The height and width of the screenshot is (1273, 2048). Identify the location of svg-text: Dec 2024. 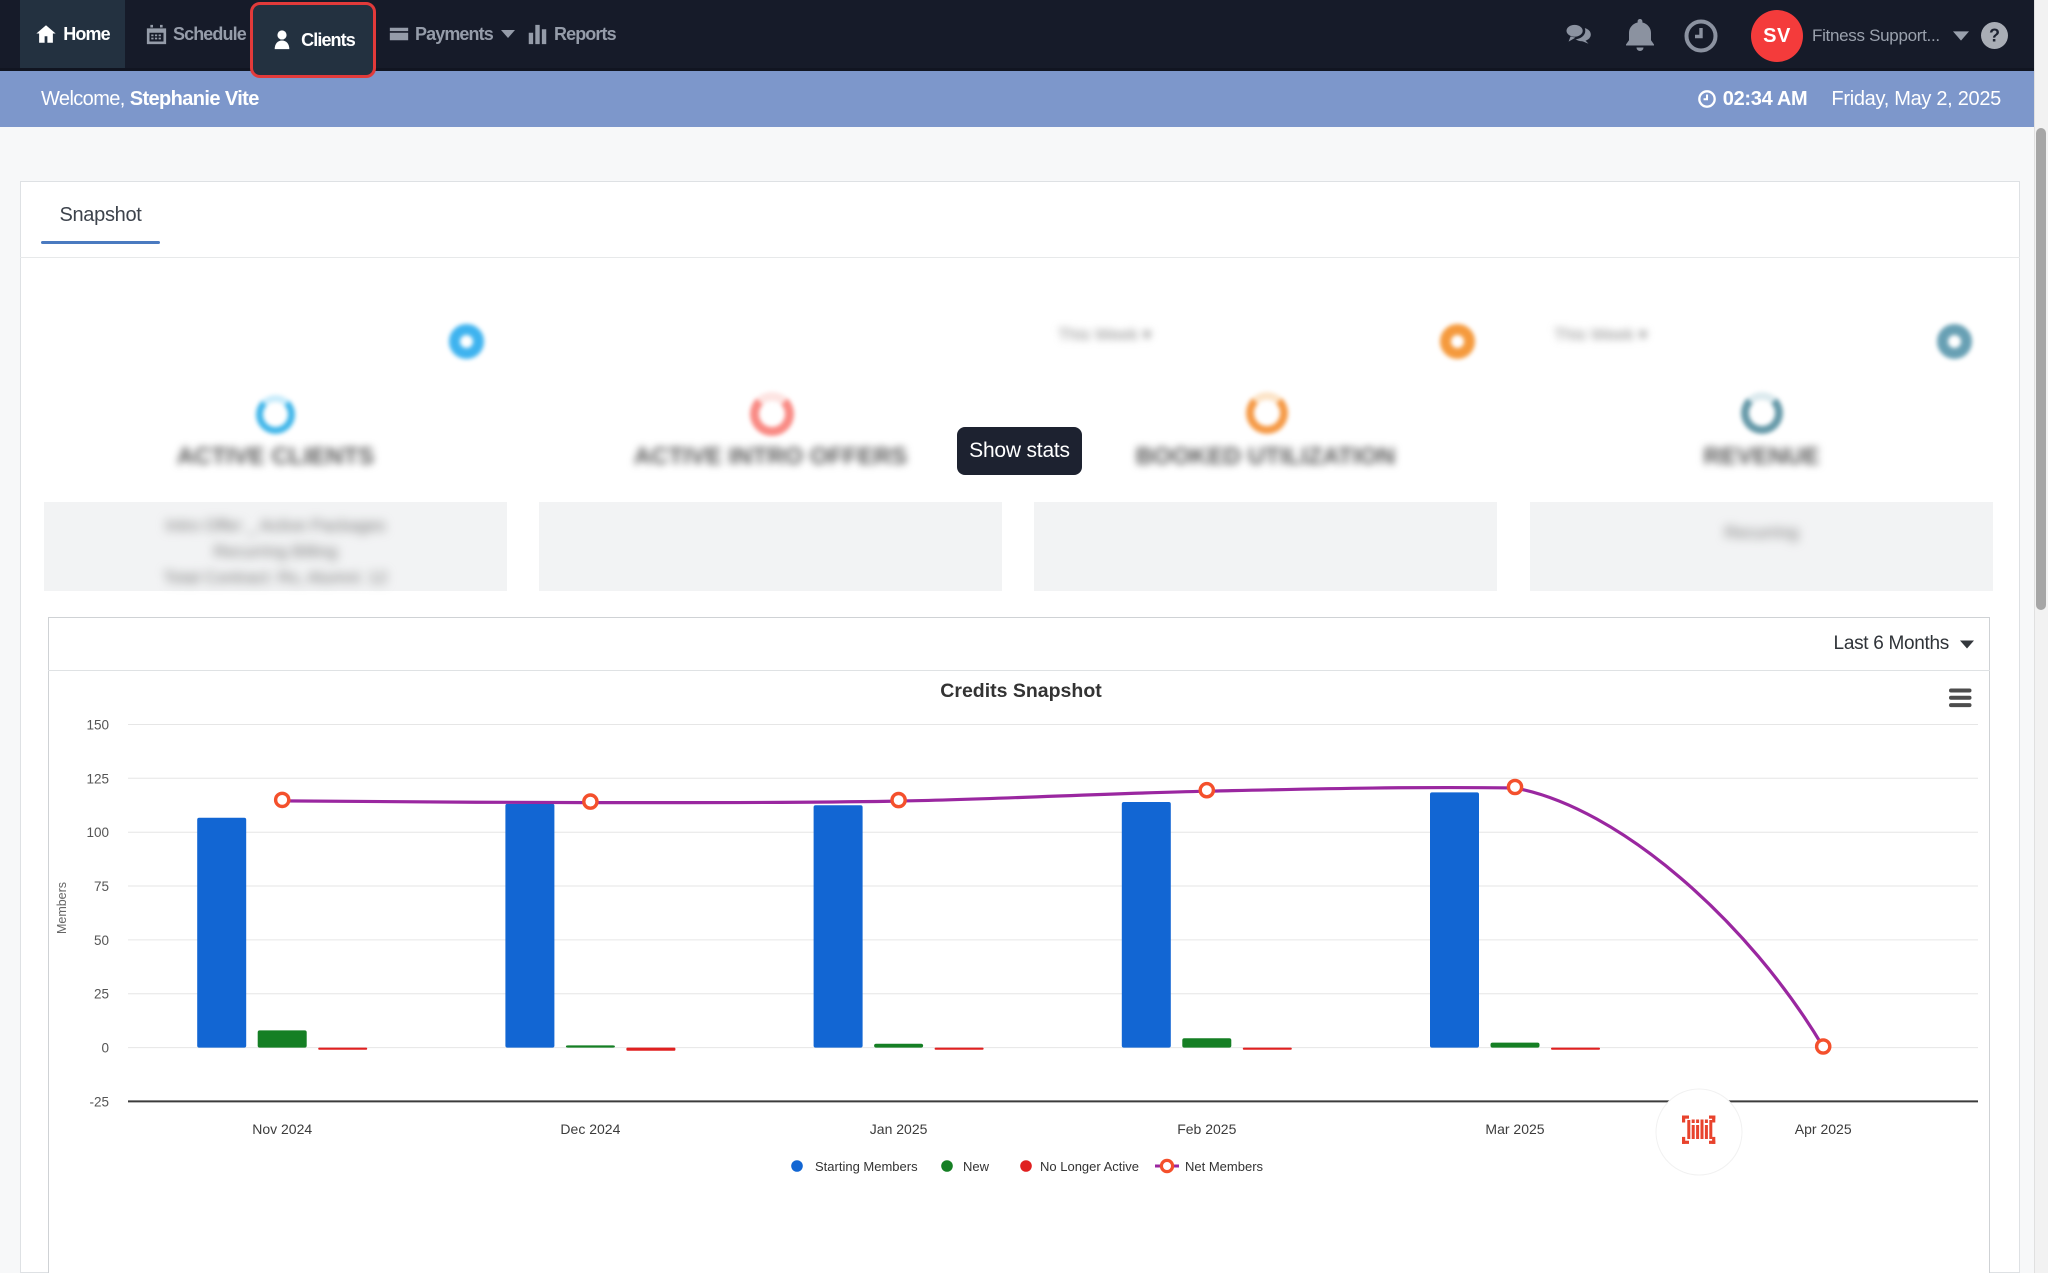
(590, 1129).